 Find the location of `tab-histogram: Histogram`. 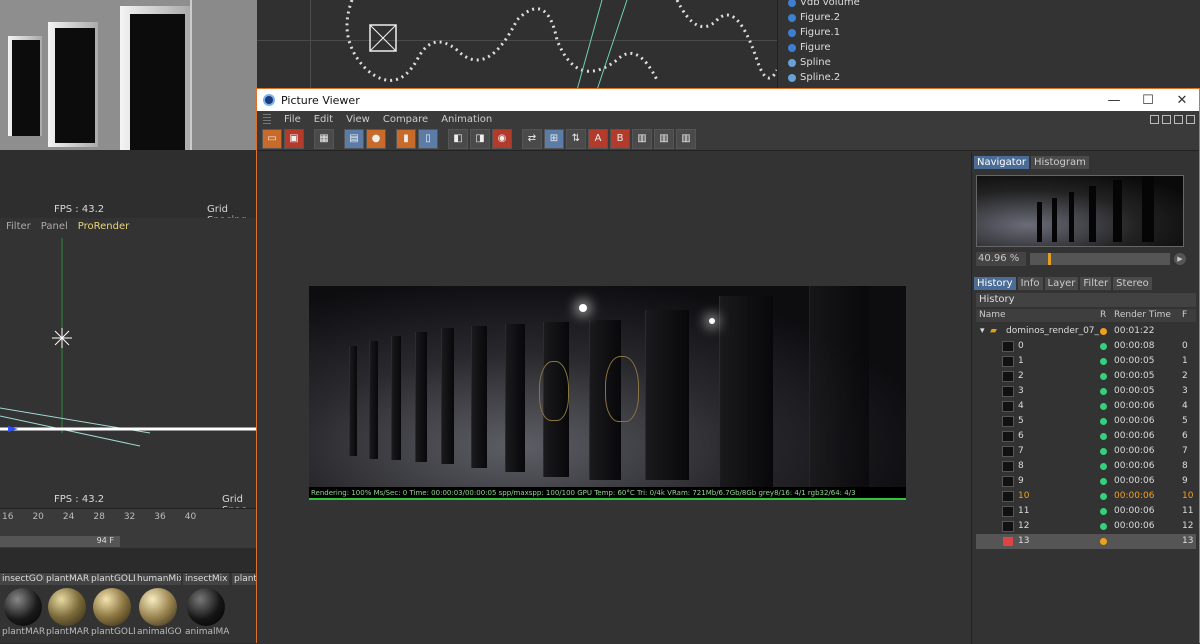

tab-histogram: Histogram is located at coordinates (1059, 162).